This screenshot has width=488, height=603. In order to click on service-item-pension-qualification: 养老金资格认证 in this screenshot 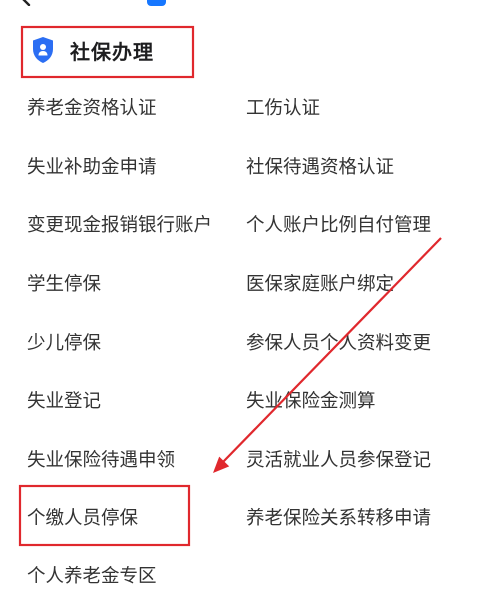, I will do `click(136, 107)`.